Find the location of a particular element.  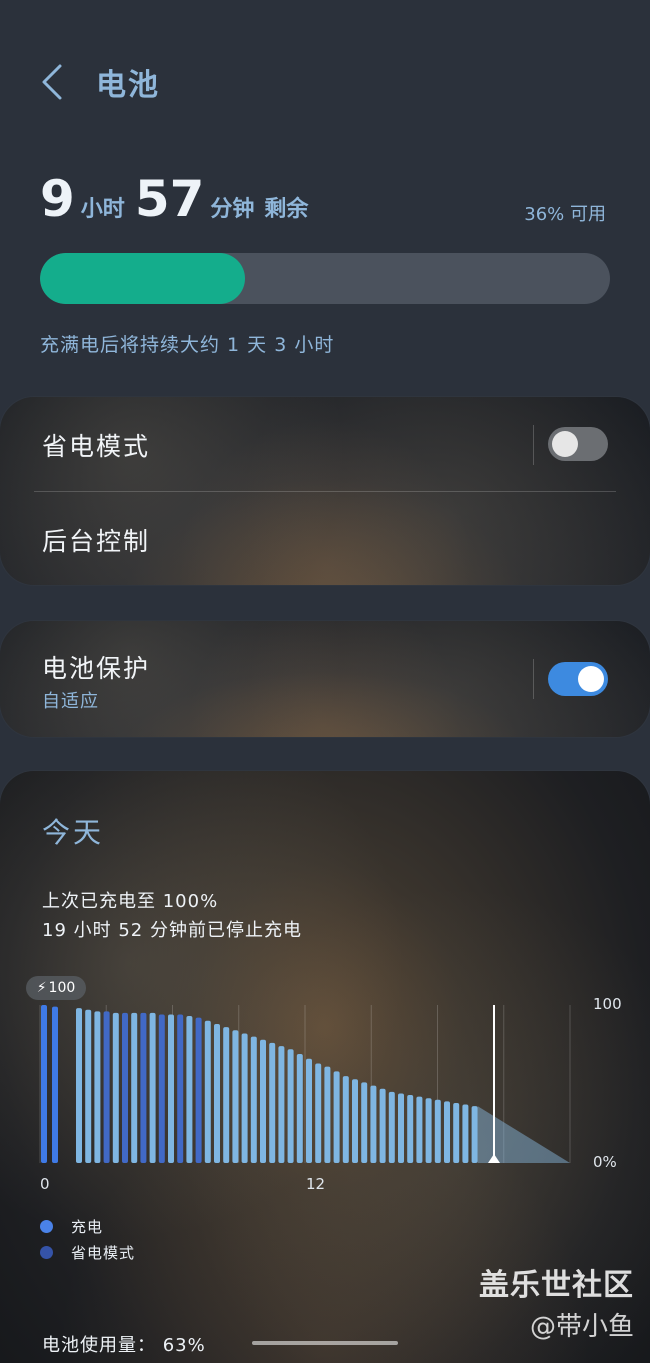

page-title: 电池 is located at coordinates (128, 85).